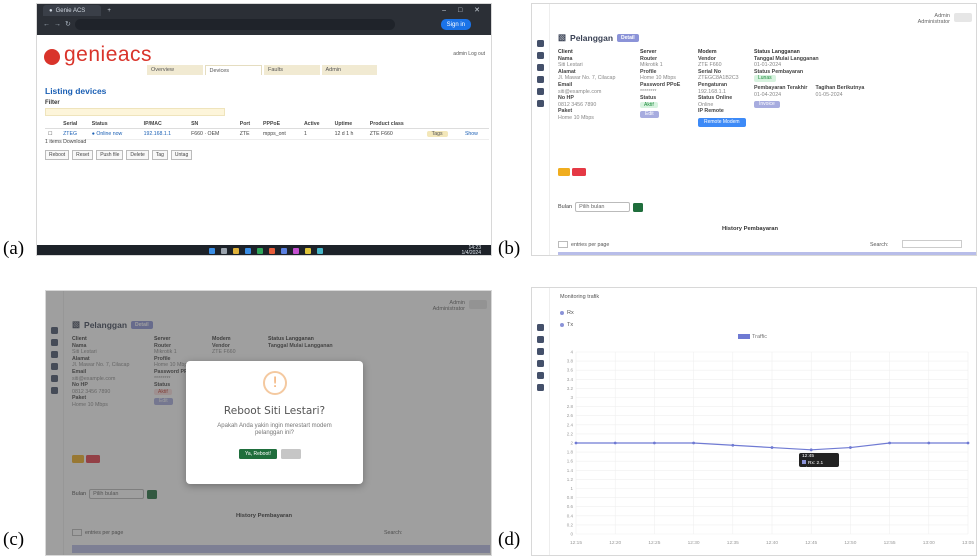  Describe the element at coordinates (260, 251) in the screenshot. I see `chrome-icon` at that location.